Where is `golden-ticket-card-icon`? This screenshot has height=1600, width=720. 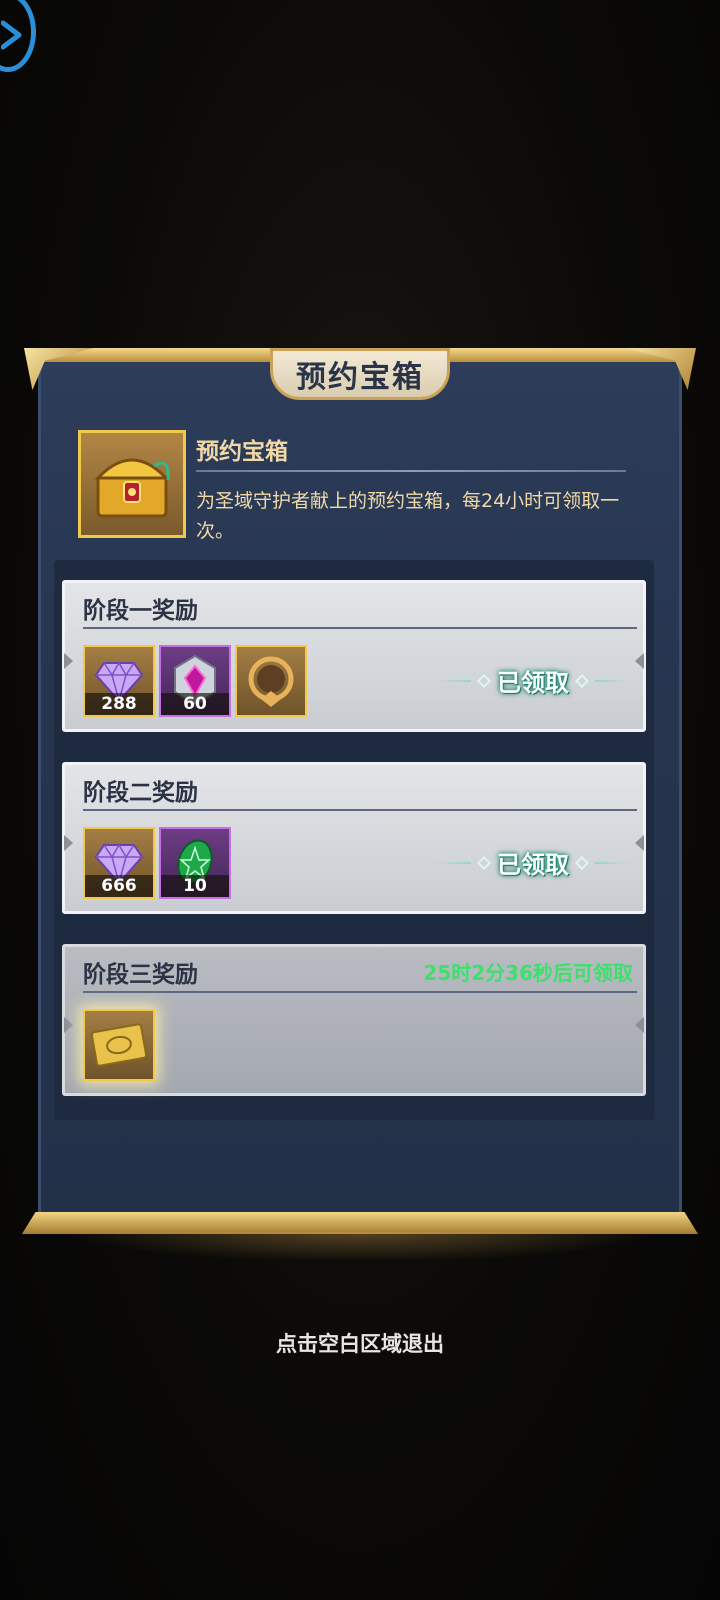 golden-ticket-card-icon is located at coordinates (119, 1045).